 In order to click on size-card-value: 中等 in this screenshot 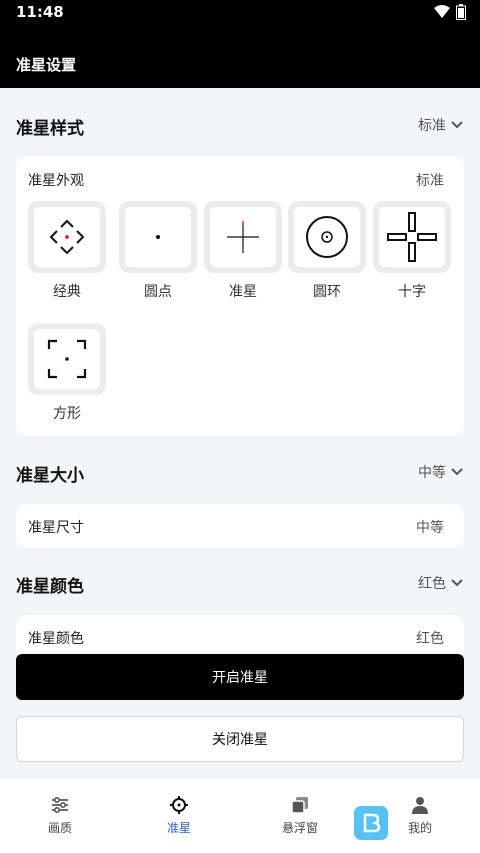, I will do `click(430, 528)`.